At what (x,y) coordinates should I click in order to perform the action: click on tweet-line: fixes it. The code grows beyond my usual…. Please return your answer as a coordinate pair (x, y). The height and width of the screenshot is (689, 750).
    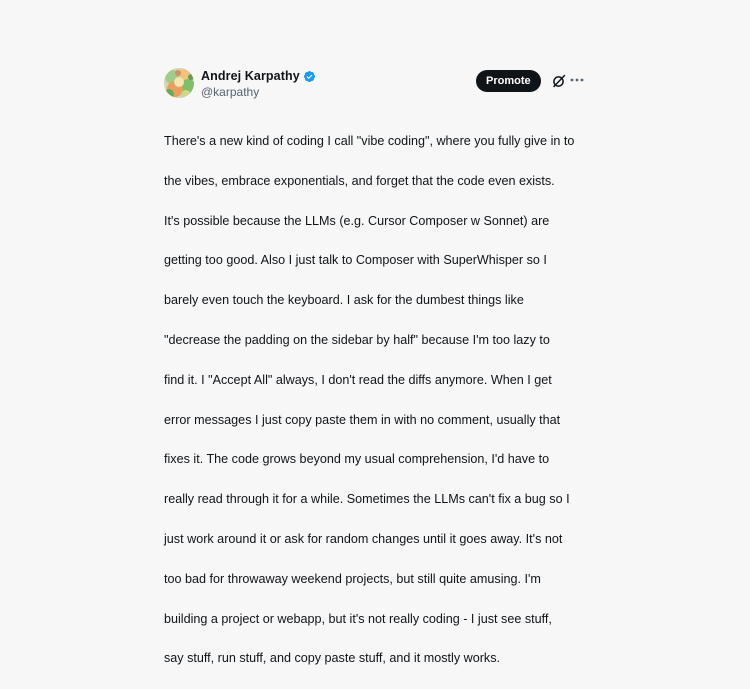
    Looking at the image, I should click on (357, 459).